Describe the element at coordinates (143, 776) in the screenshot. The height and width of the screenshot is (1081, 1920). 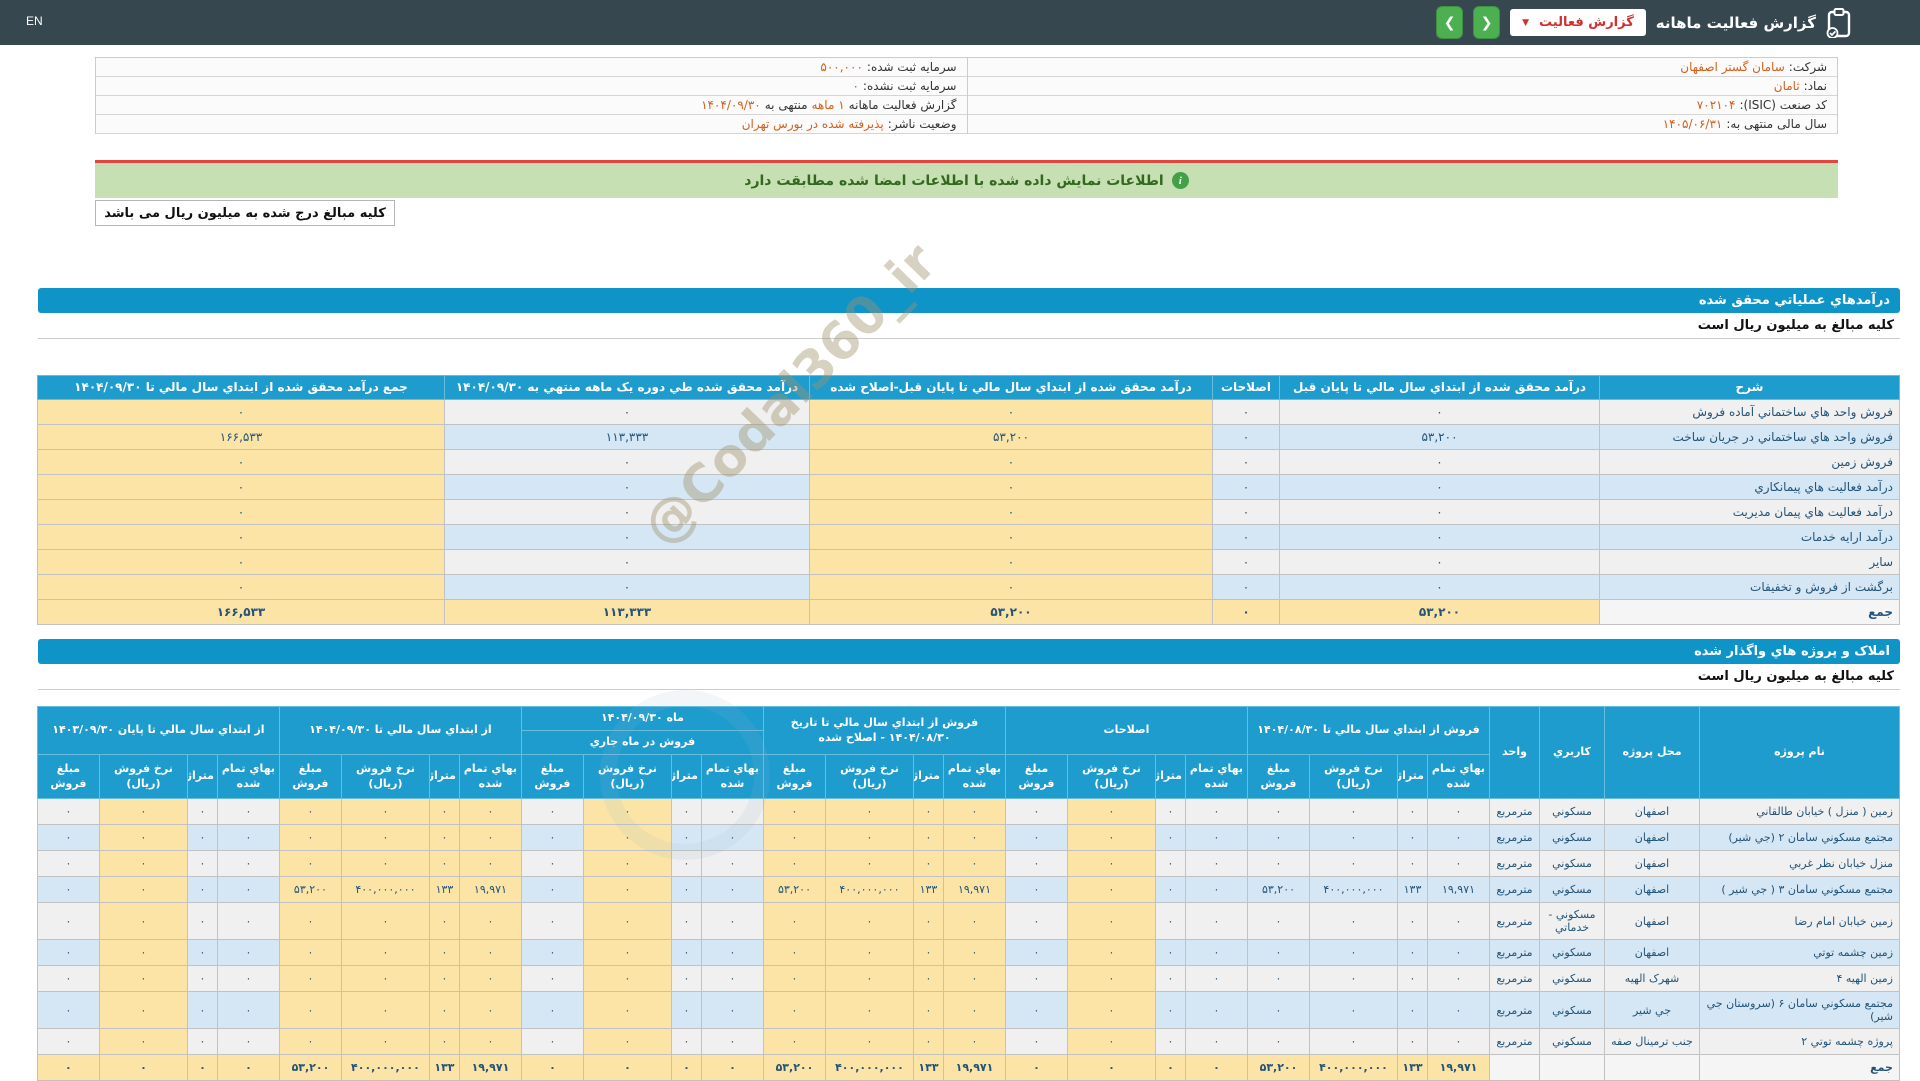
I see `subcolumn-header: نرخ فروش (ريال)` at that location.